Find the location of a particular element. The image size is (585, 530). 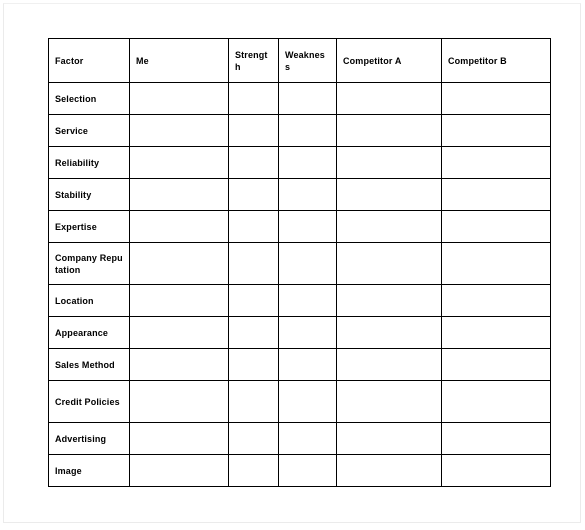

column-header-compb: Competitor B is located at coordinates (496, 60).